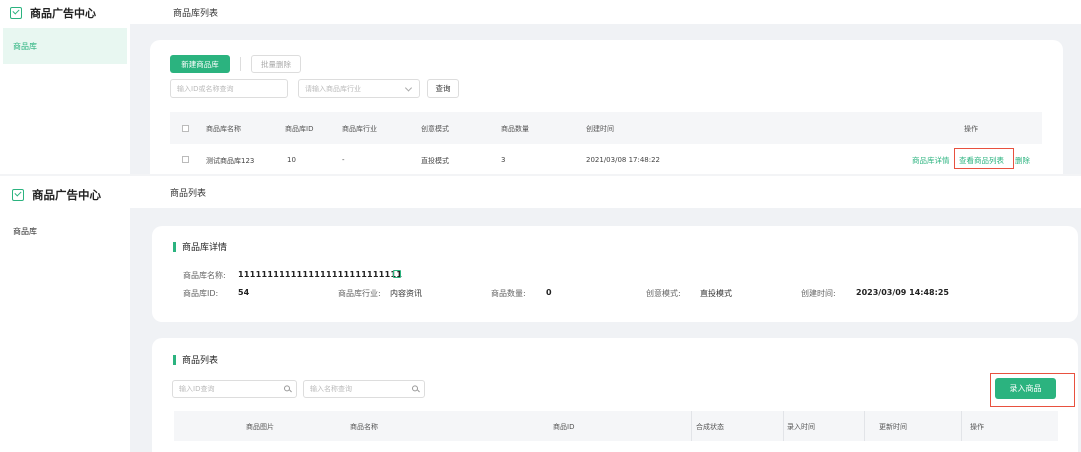 This screenshot has height=452, width=1081. I want to click on placeholder: 请输入商品库行业, so click(333, 88).